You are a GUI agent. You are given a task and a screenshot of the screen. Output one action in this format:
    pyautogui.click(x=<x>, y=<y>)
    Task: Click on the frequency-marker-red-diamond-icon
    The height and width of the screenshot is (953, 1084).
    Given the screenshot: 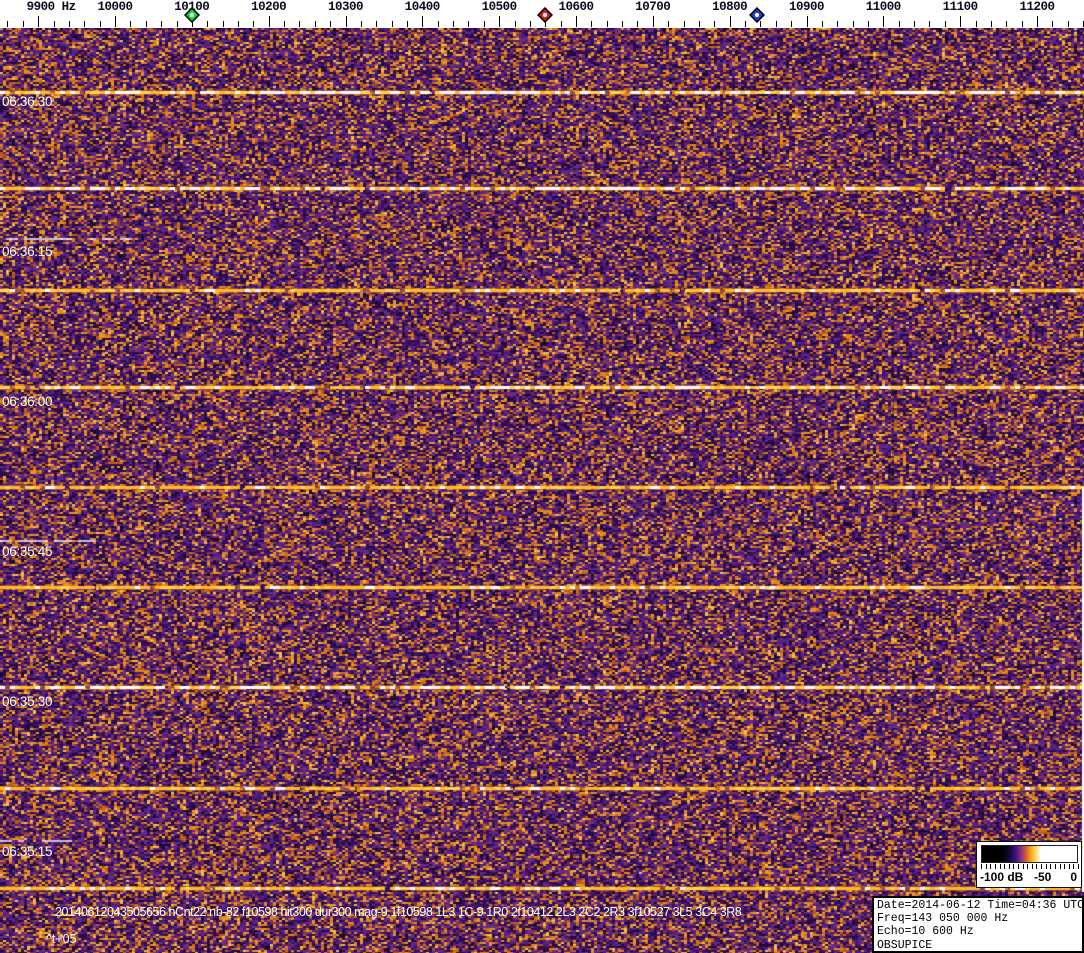 What is the action you would take?
    pyautogui.click(x=545, y=15)
    